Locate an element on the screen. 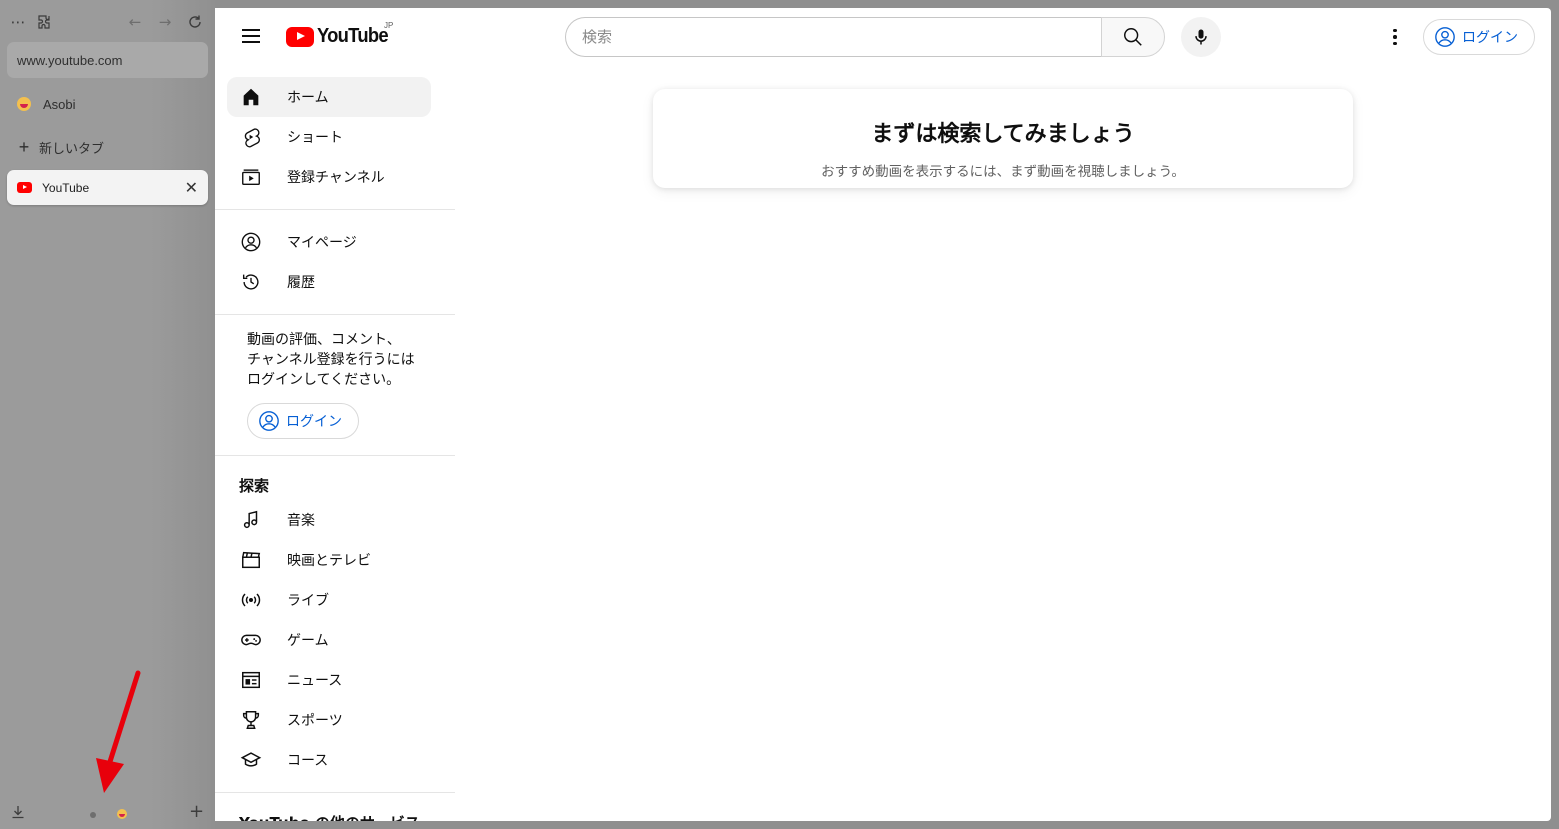 This screenshot has width=1559, height=829. sidebar-item-label: Asobi is located at coordinates (59, 104).